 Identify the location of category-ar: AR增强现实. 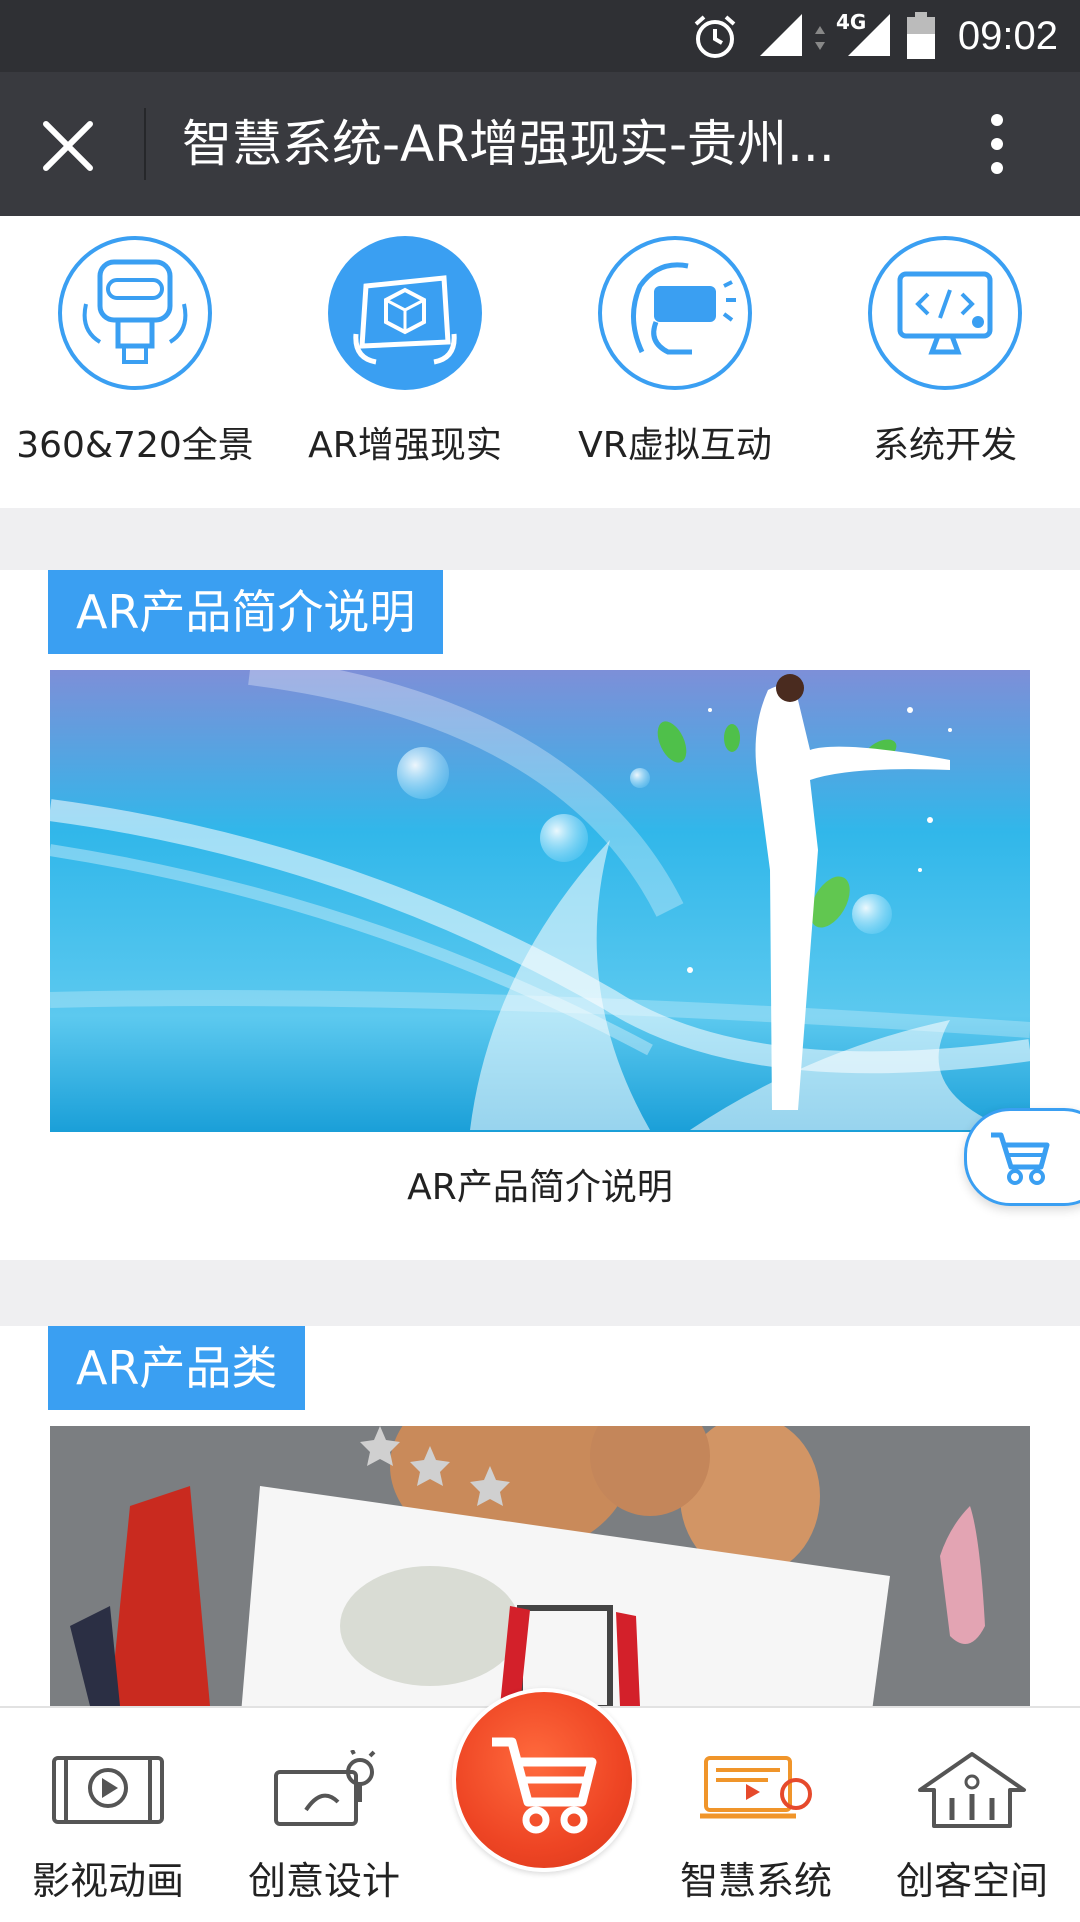
(405, 359).